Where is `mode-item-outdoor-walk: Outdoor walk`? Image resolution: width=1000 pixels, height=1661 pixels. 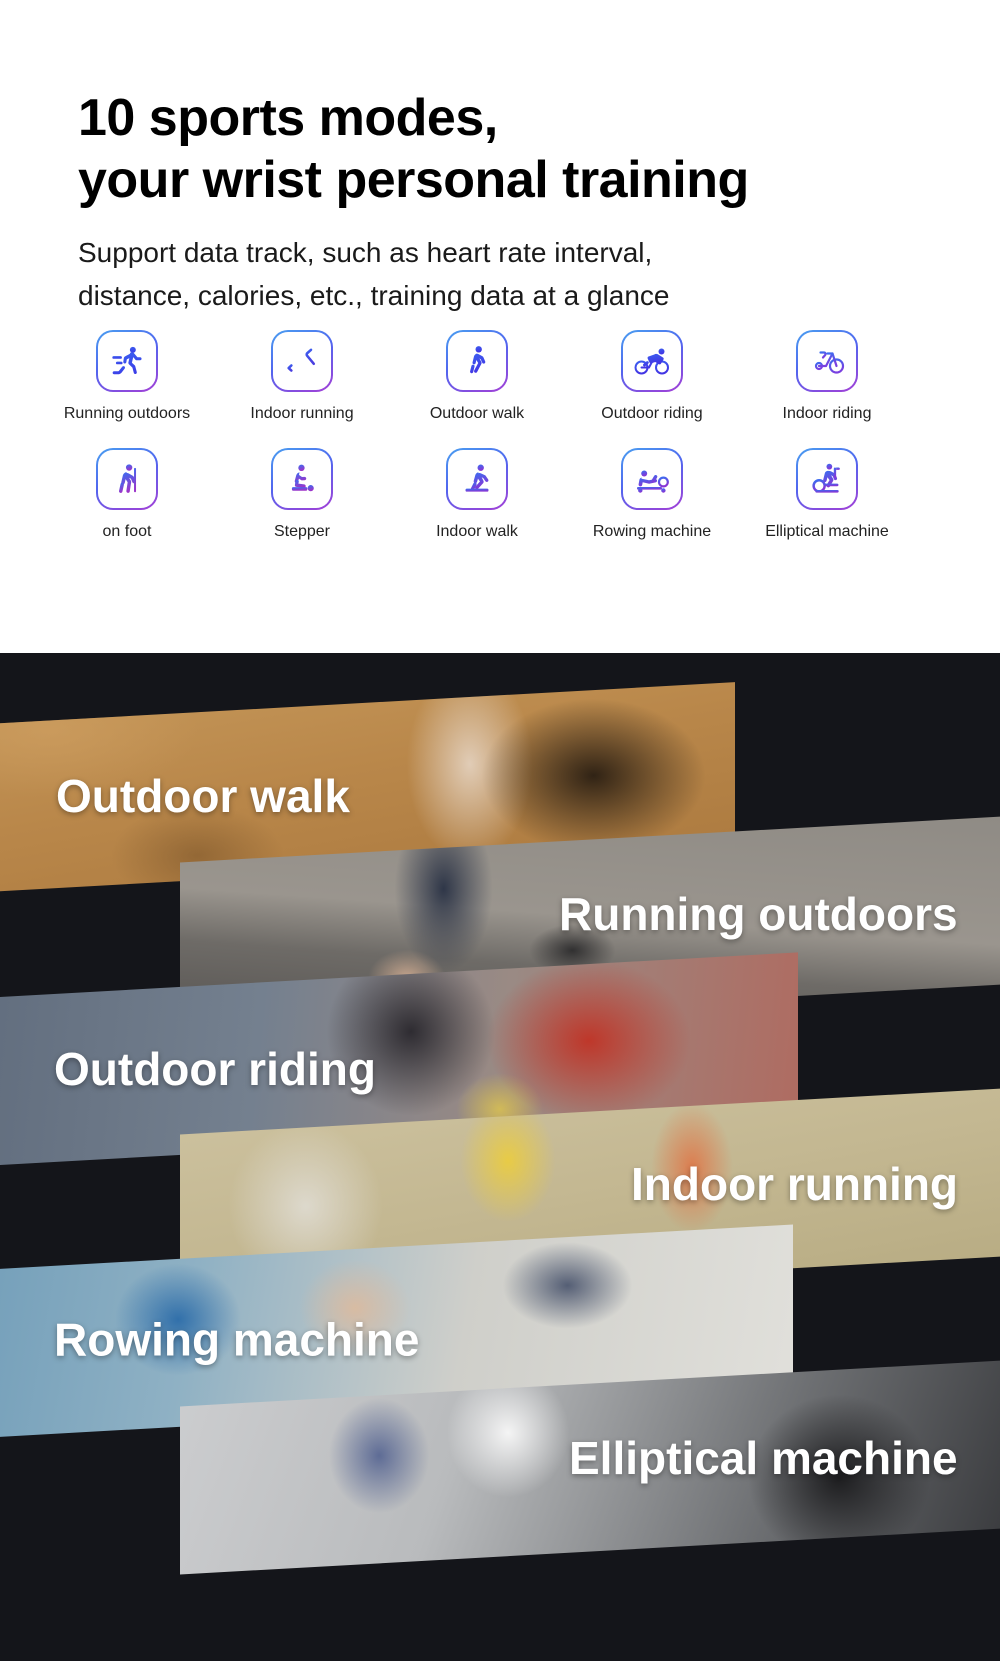 mode-item-outdoor-walk: Outdoor walk is located at coordinates (477, 377).